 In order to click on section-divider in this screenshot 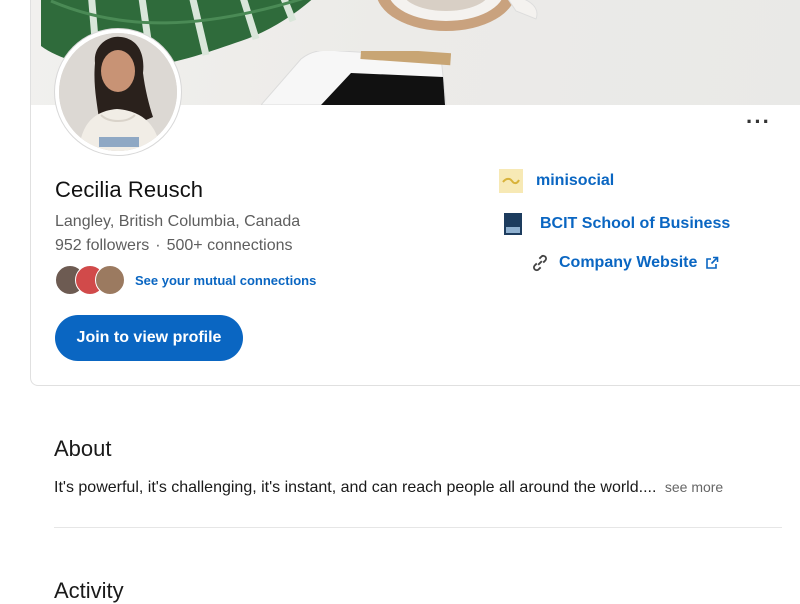, I will do `click(418, 527)`.